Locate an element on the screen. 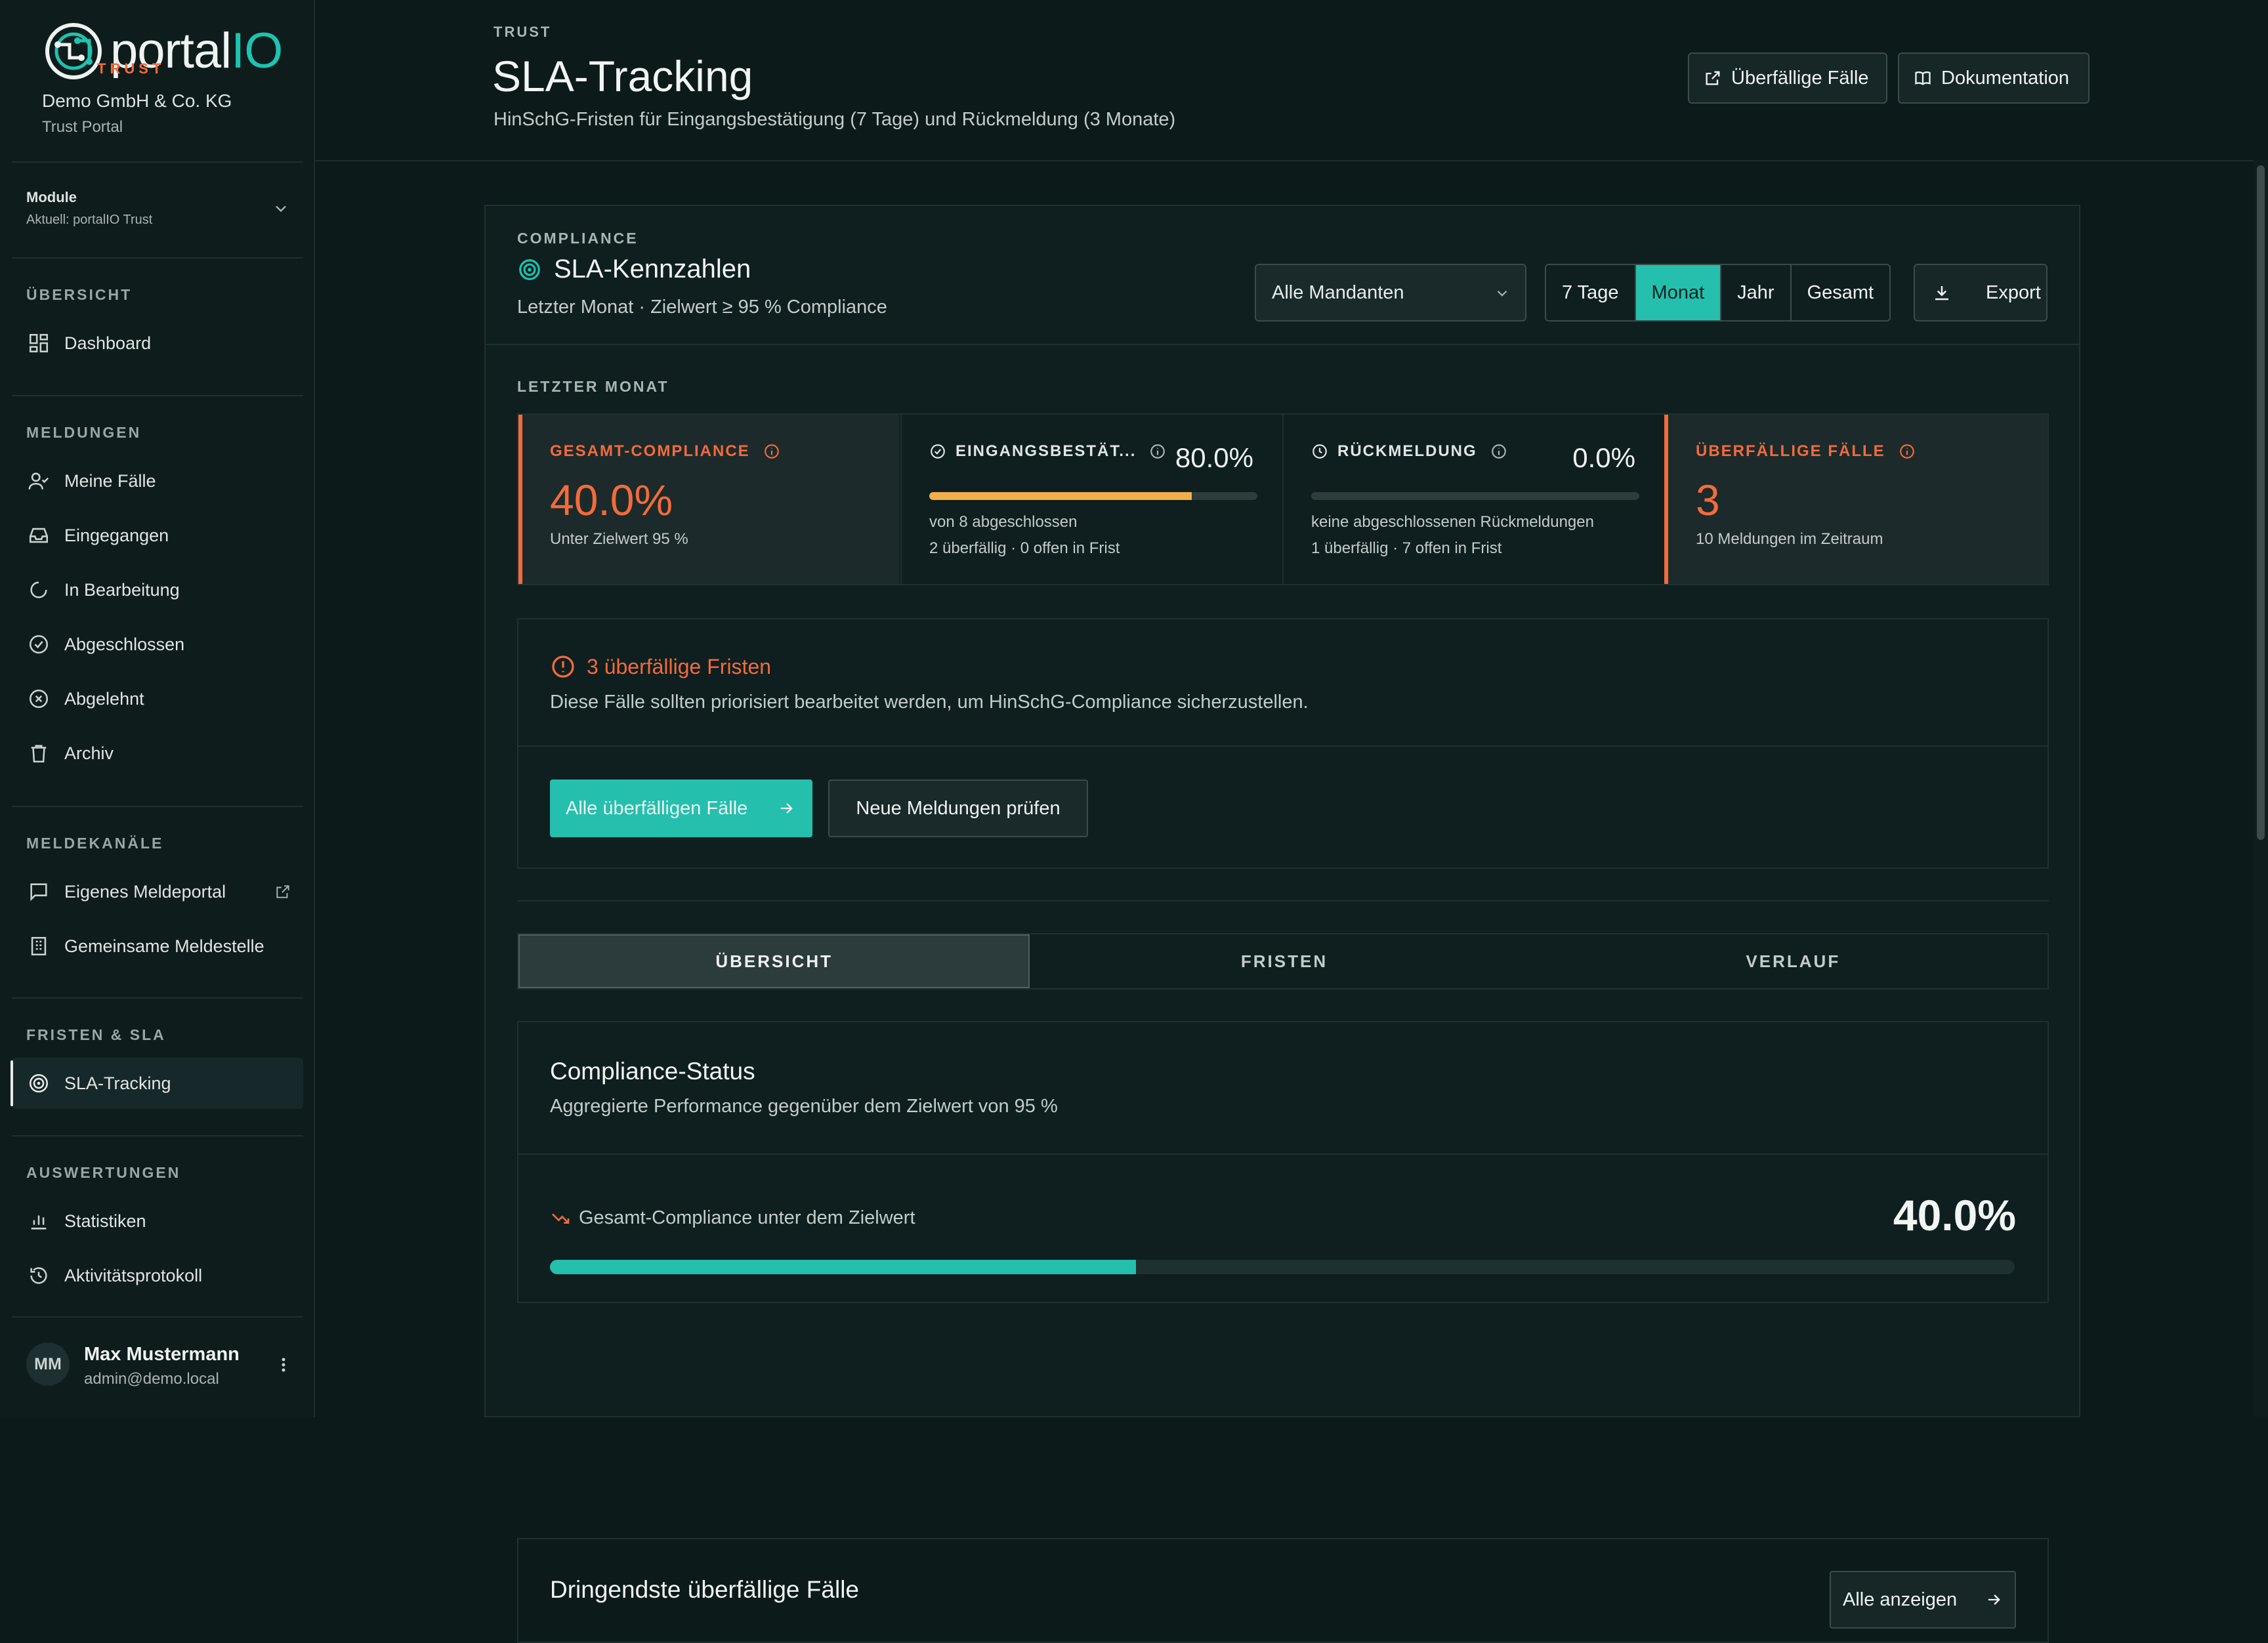  card-title: Compliance-Status is located at coordinates (652, 1071).